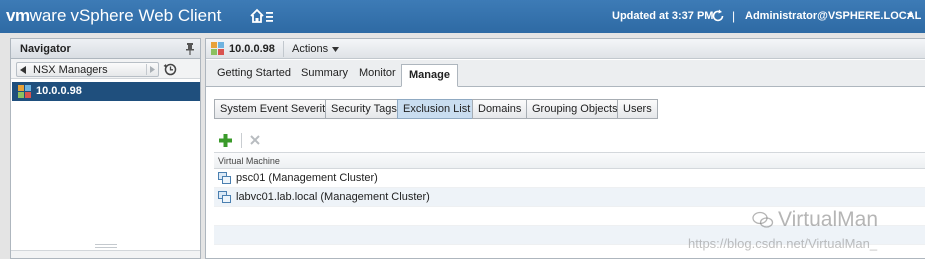  I want to click on refresh-icon, so click(718, 16).